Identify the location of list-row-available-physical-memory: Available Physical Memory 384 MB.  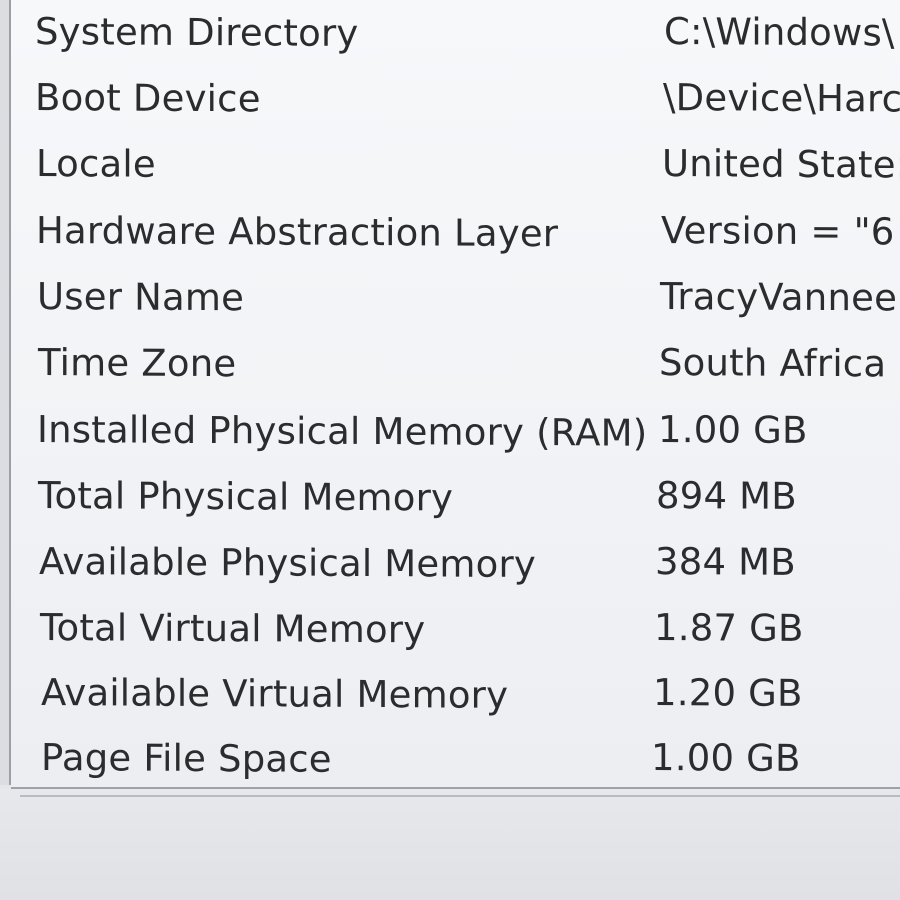
(455, 562).